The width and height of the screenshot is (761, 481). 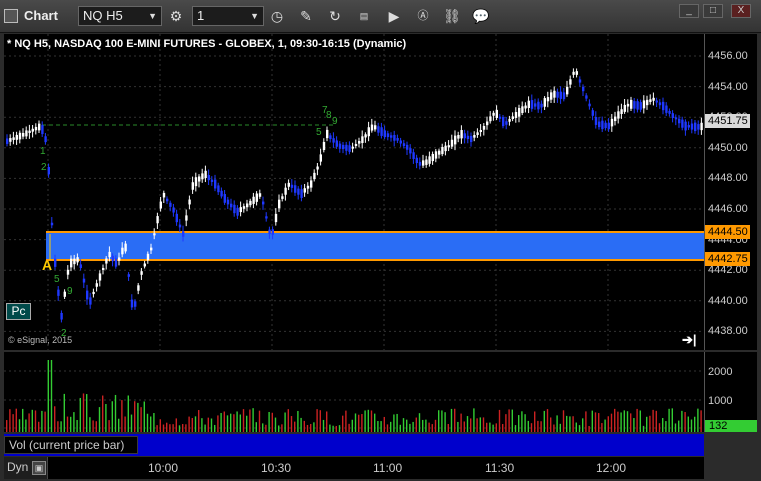 What do you see at coordinates (120, 16) in the screenshot?
I see `symbol-input: NQ H5 ▼` at bounding box center [120, 16].